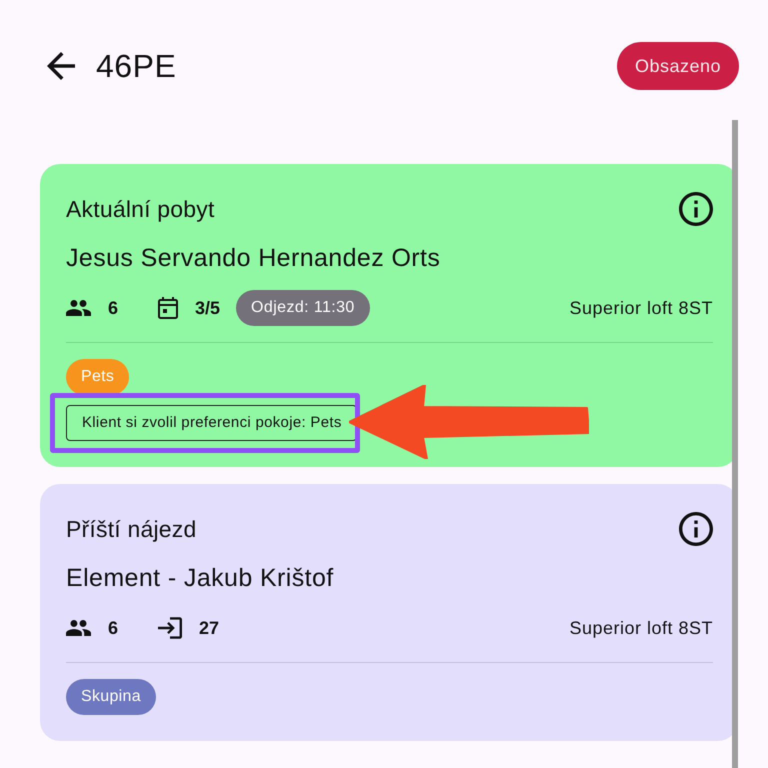  I want to click on tag-chip: Skupina, so click(111, 697).